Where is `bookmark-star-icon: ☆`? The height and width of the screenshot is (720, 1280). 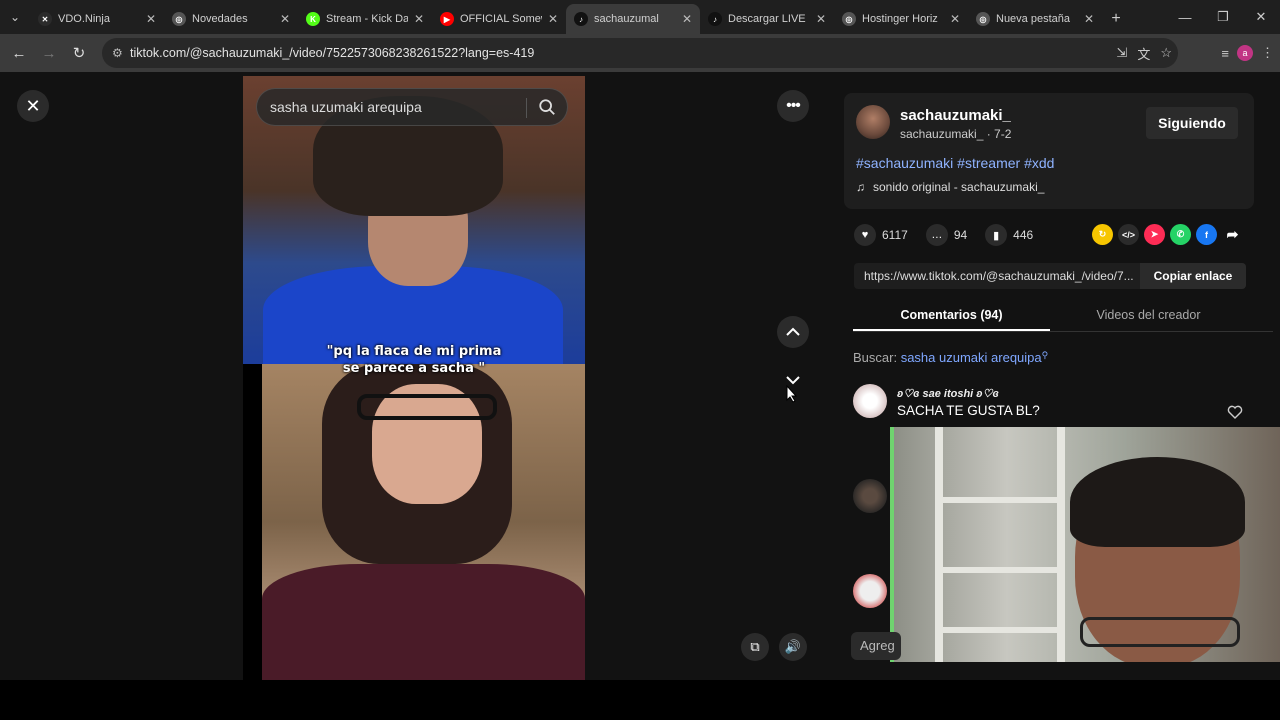 bookmark-star-icon: ☆ is located at coordinates (1166, 53).